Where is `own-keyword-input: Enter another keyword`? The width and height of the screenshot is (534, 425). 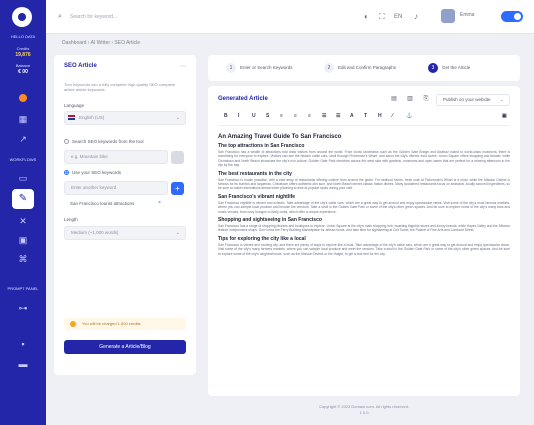
own-keyword-input: Enter another keyword is located at coordinates (116, 188).